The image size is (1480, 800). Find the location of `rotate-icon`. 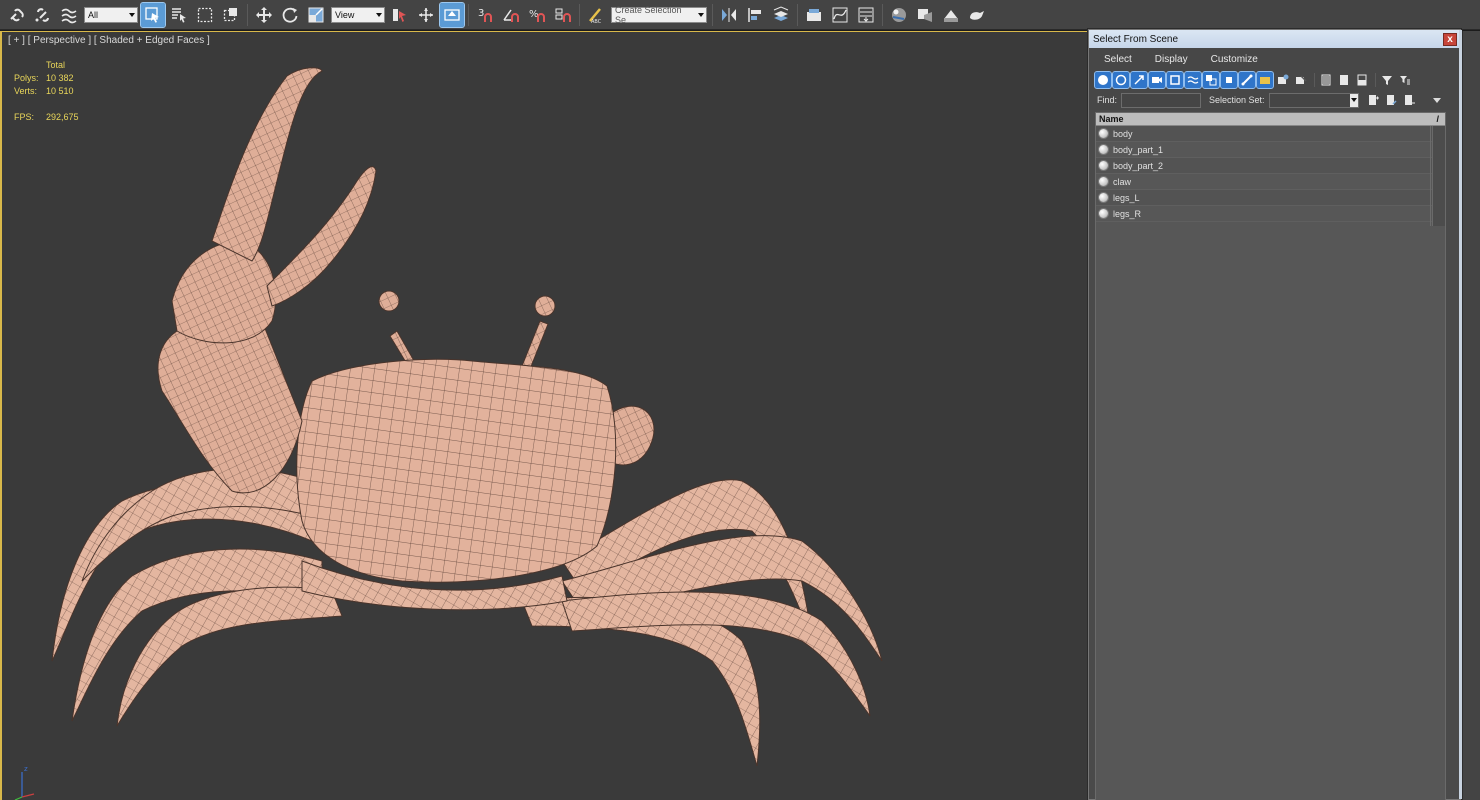

rotate-icon is located at coordinates (290, 15).